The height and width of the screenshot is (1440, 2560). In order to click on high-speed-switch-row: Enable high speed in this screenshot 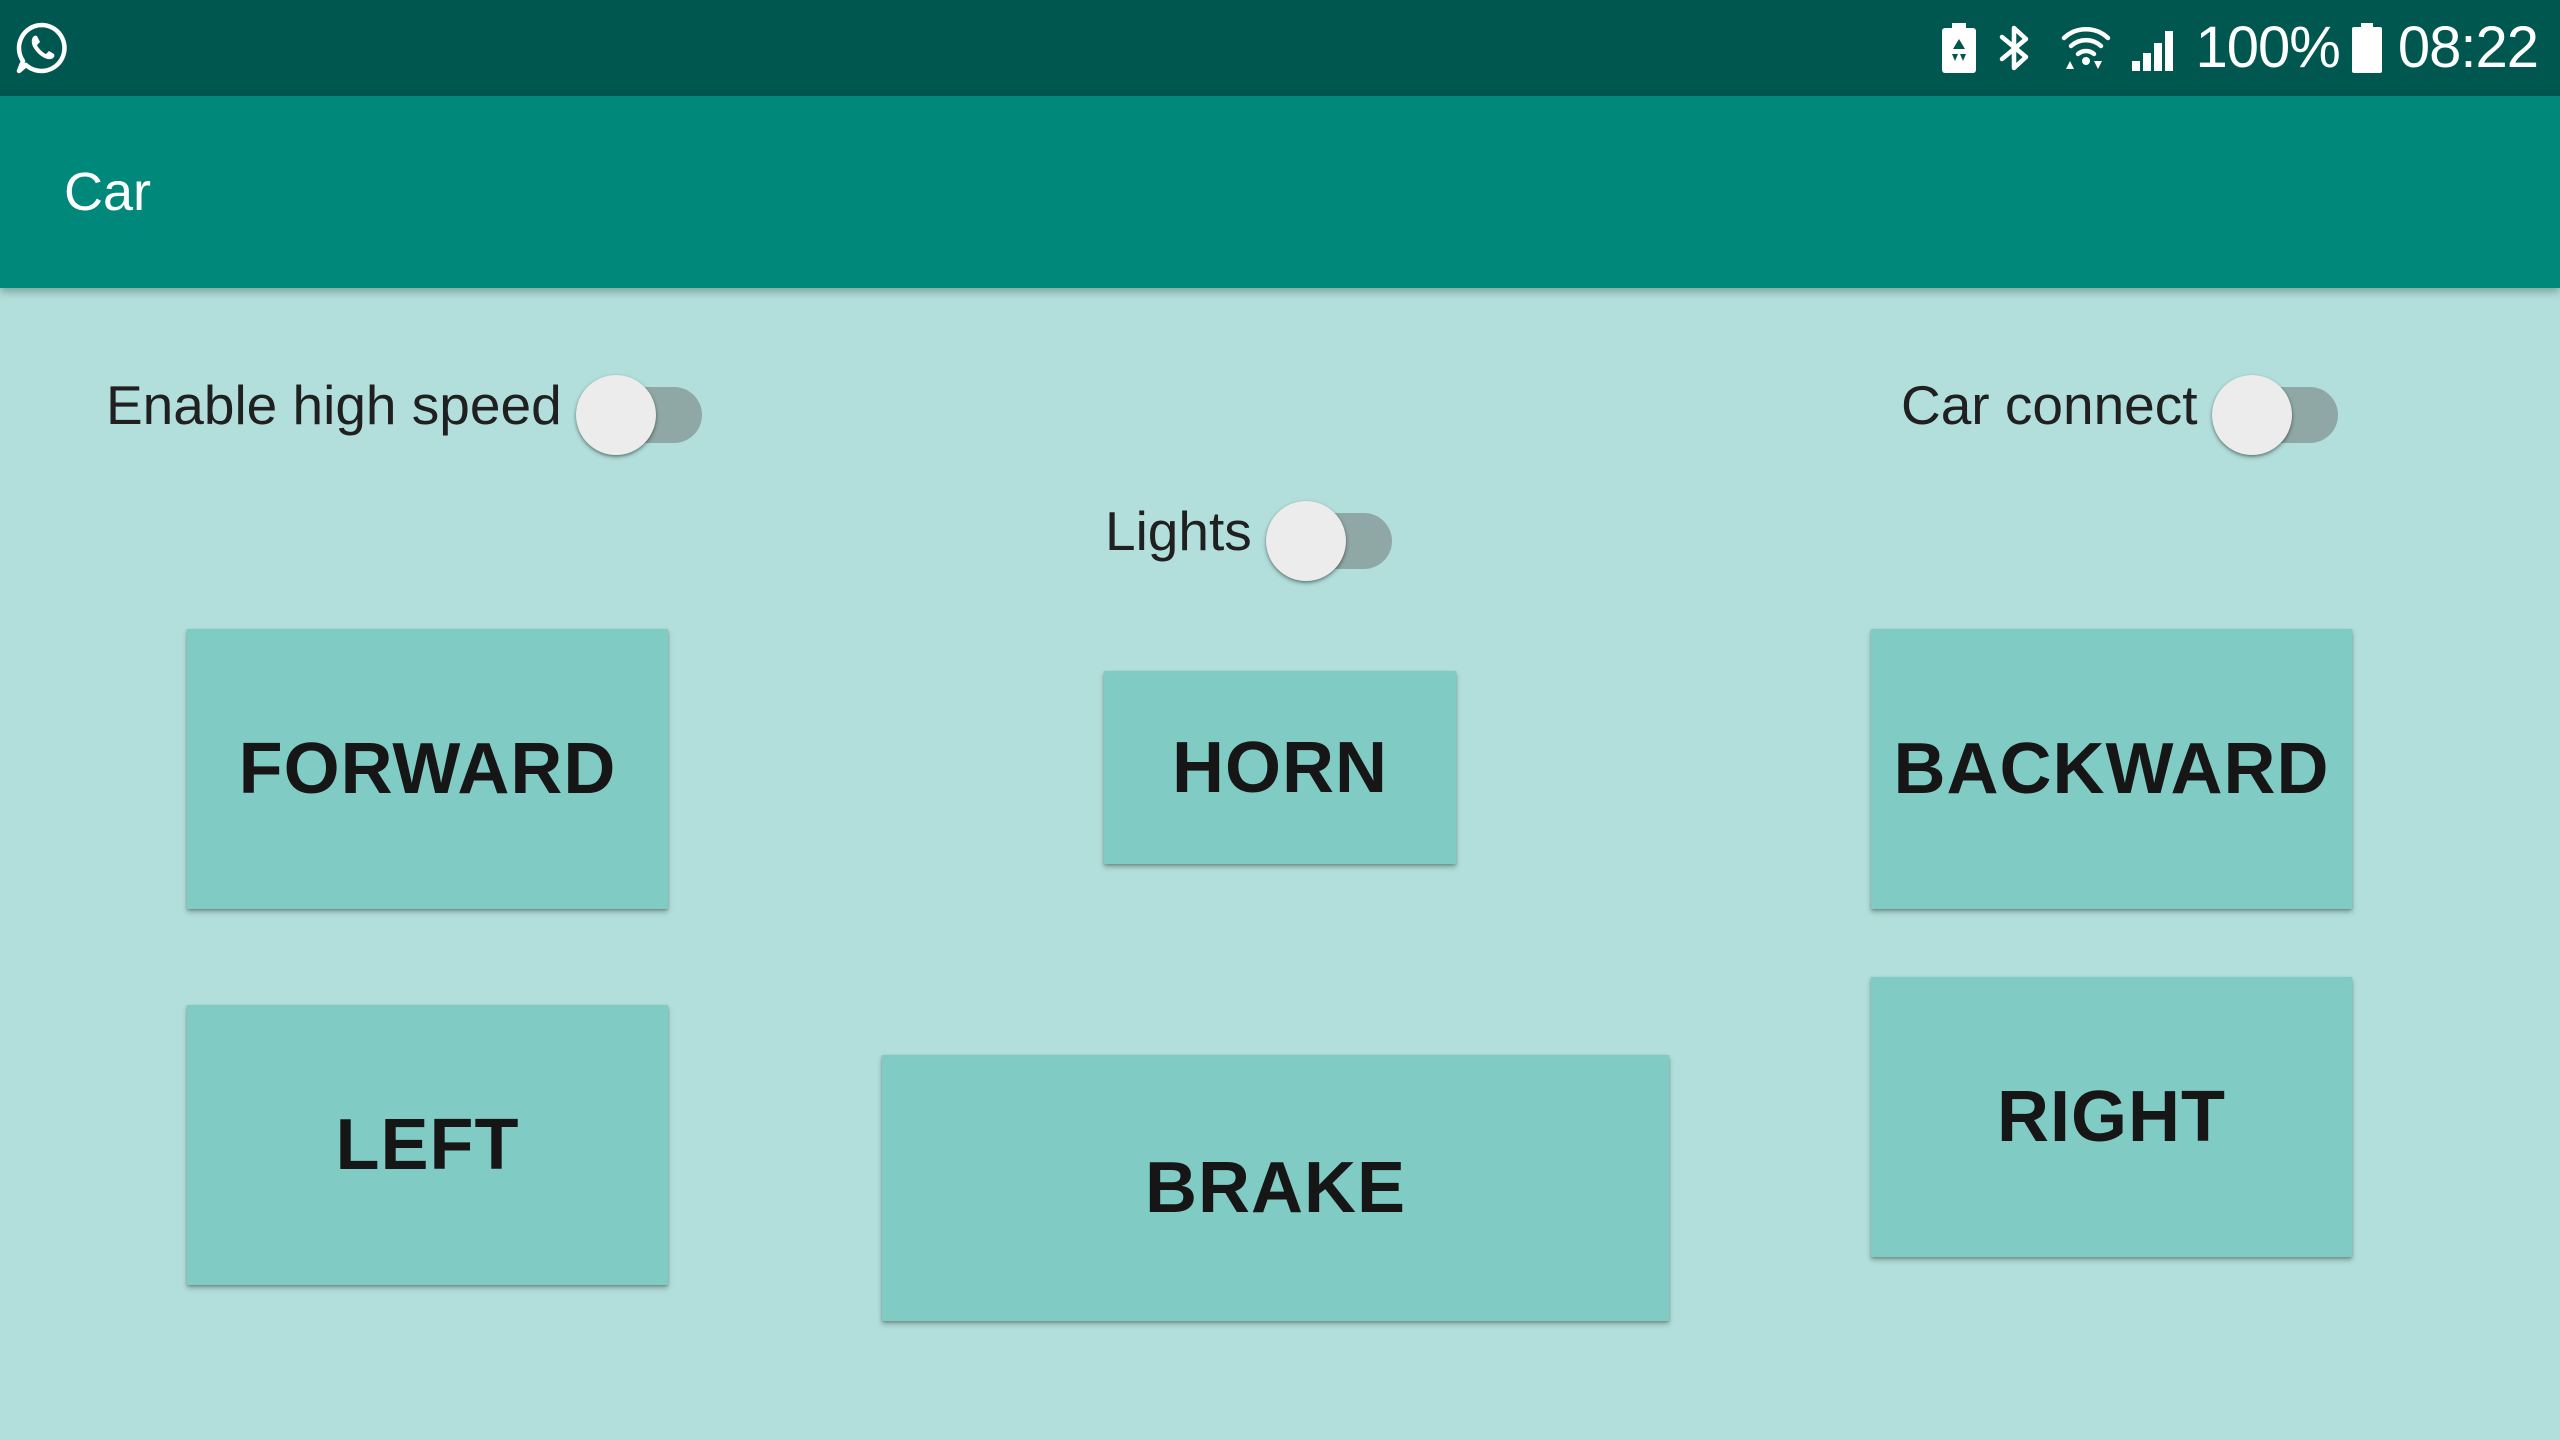, I will do `click(407, 407)`.